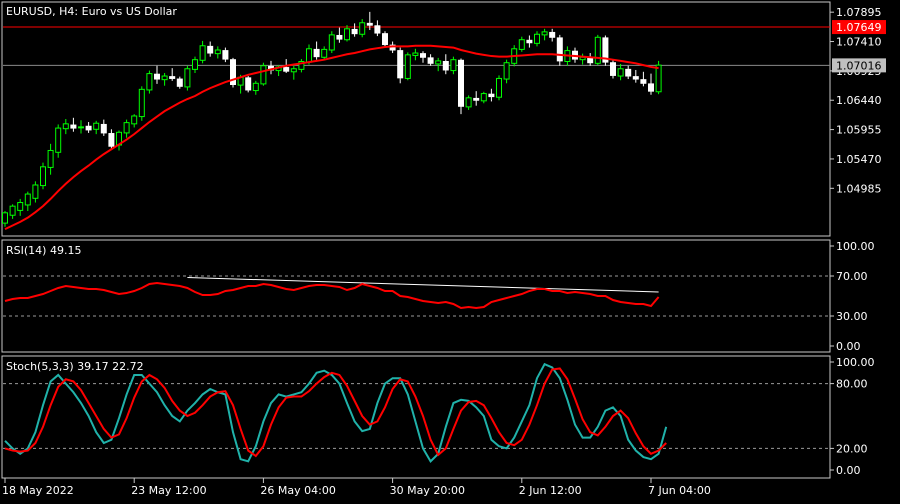 The width and height of the screenshot is (900, 504). I want to click on time-tick-label: 7 Jun 04:00, so click(679, 490).